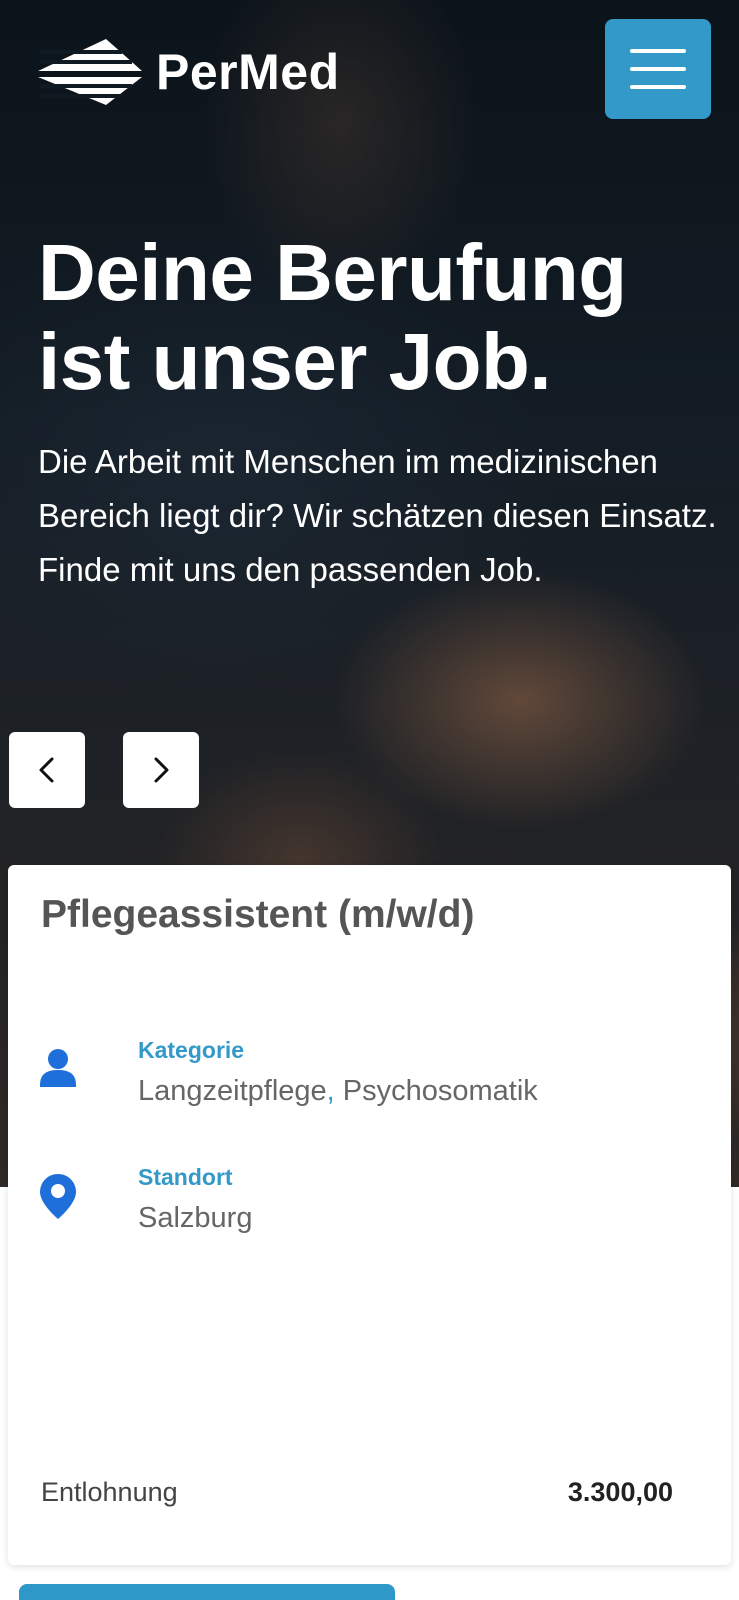 The width and height of the screenshot is (739, 1600). I want to click on hamburger-menu-icon, so click(658, 69).